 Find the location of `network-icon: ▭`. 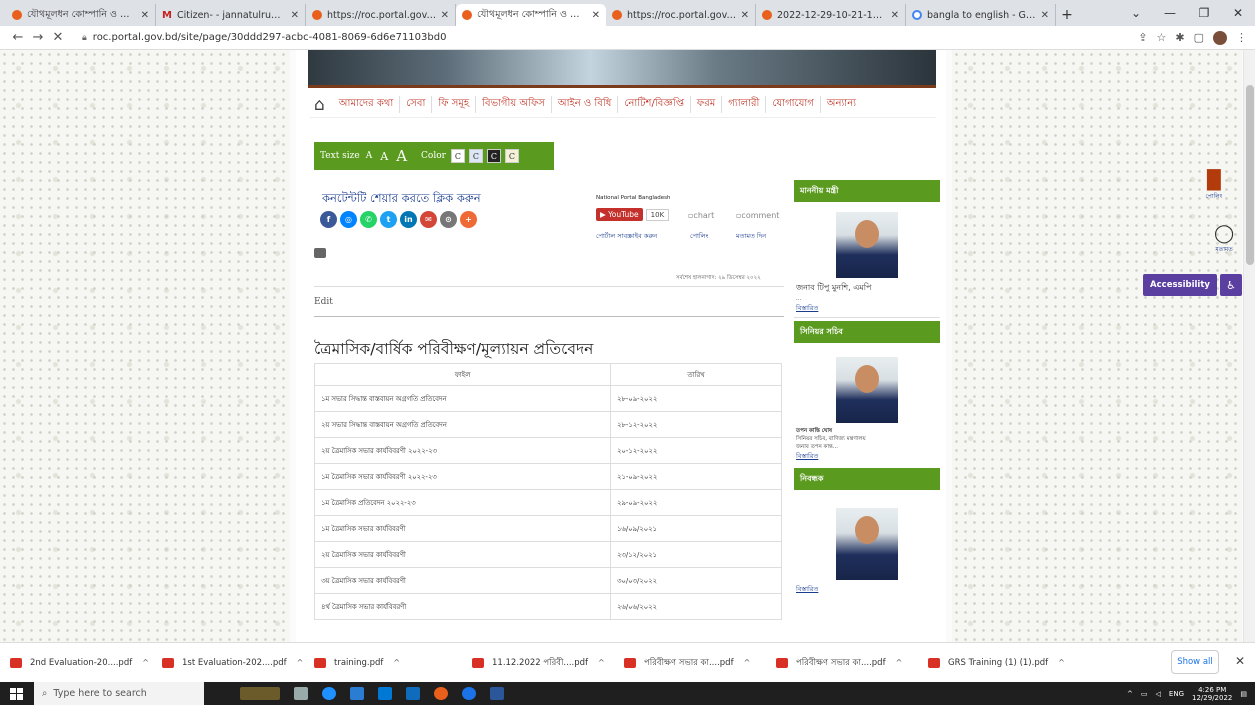

network-icon: ▭ is located at coordinates (1144, 694).